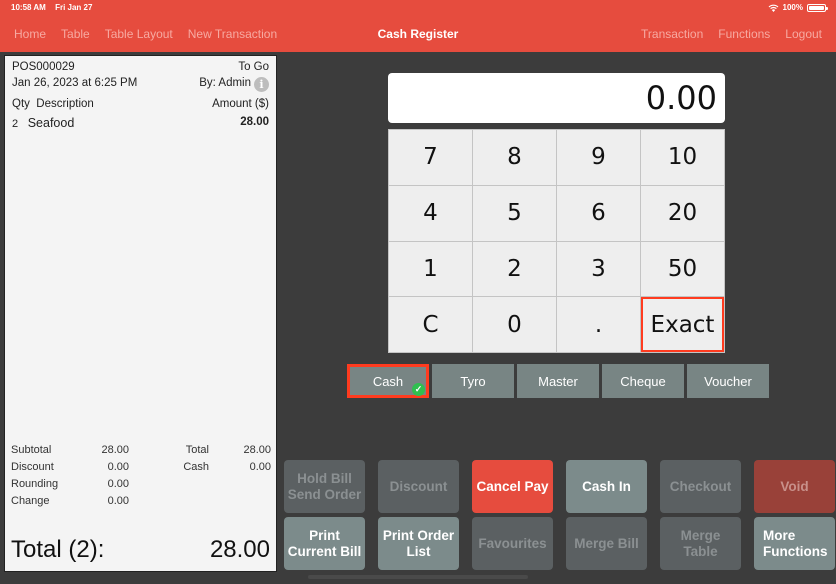 The height and width of the screenshot is (584, 836). What do you see at coordinates (58, 549) in the screenshot?
I see `grand-total-label: Total (2):` at bounding box center [58, 549].